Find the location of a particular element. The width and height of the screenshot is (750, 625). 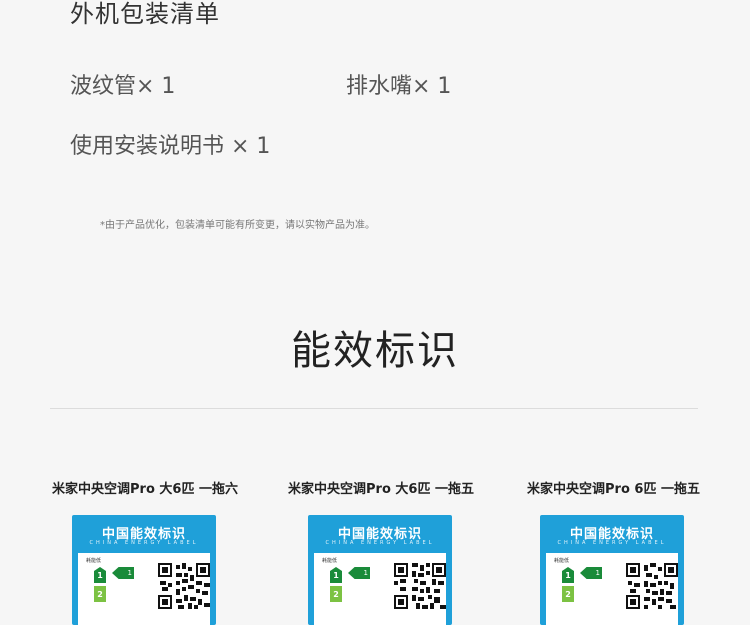

energy-label-card-2: 中国能效标识 CHINA ENERGY LABEL 耗能低 1 2 1 is located at coordinates (380, 570).